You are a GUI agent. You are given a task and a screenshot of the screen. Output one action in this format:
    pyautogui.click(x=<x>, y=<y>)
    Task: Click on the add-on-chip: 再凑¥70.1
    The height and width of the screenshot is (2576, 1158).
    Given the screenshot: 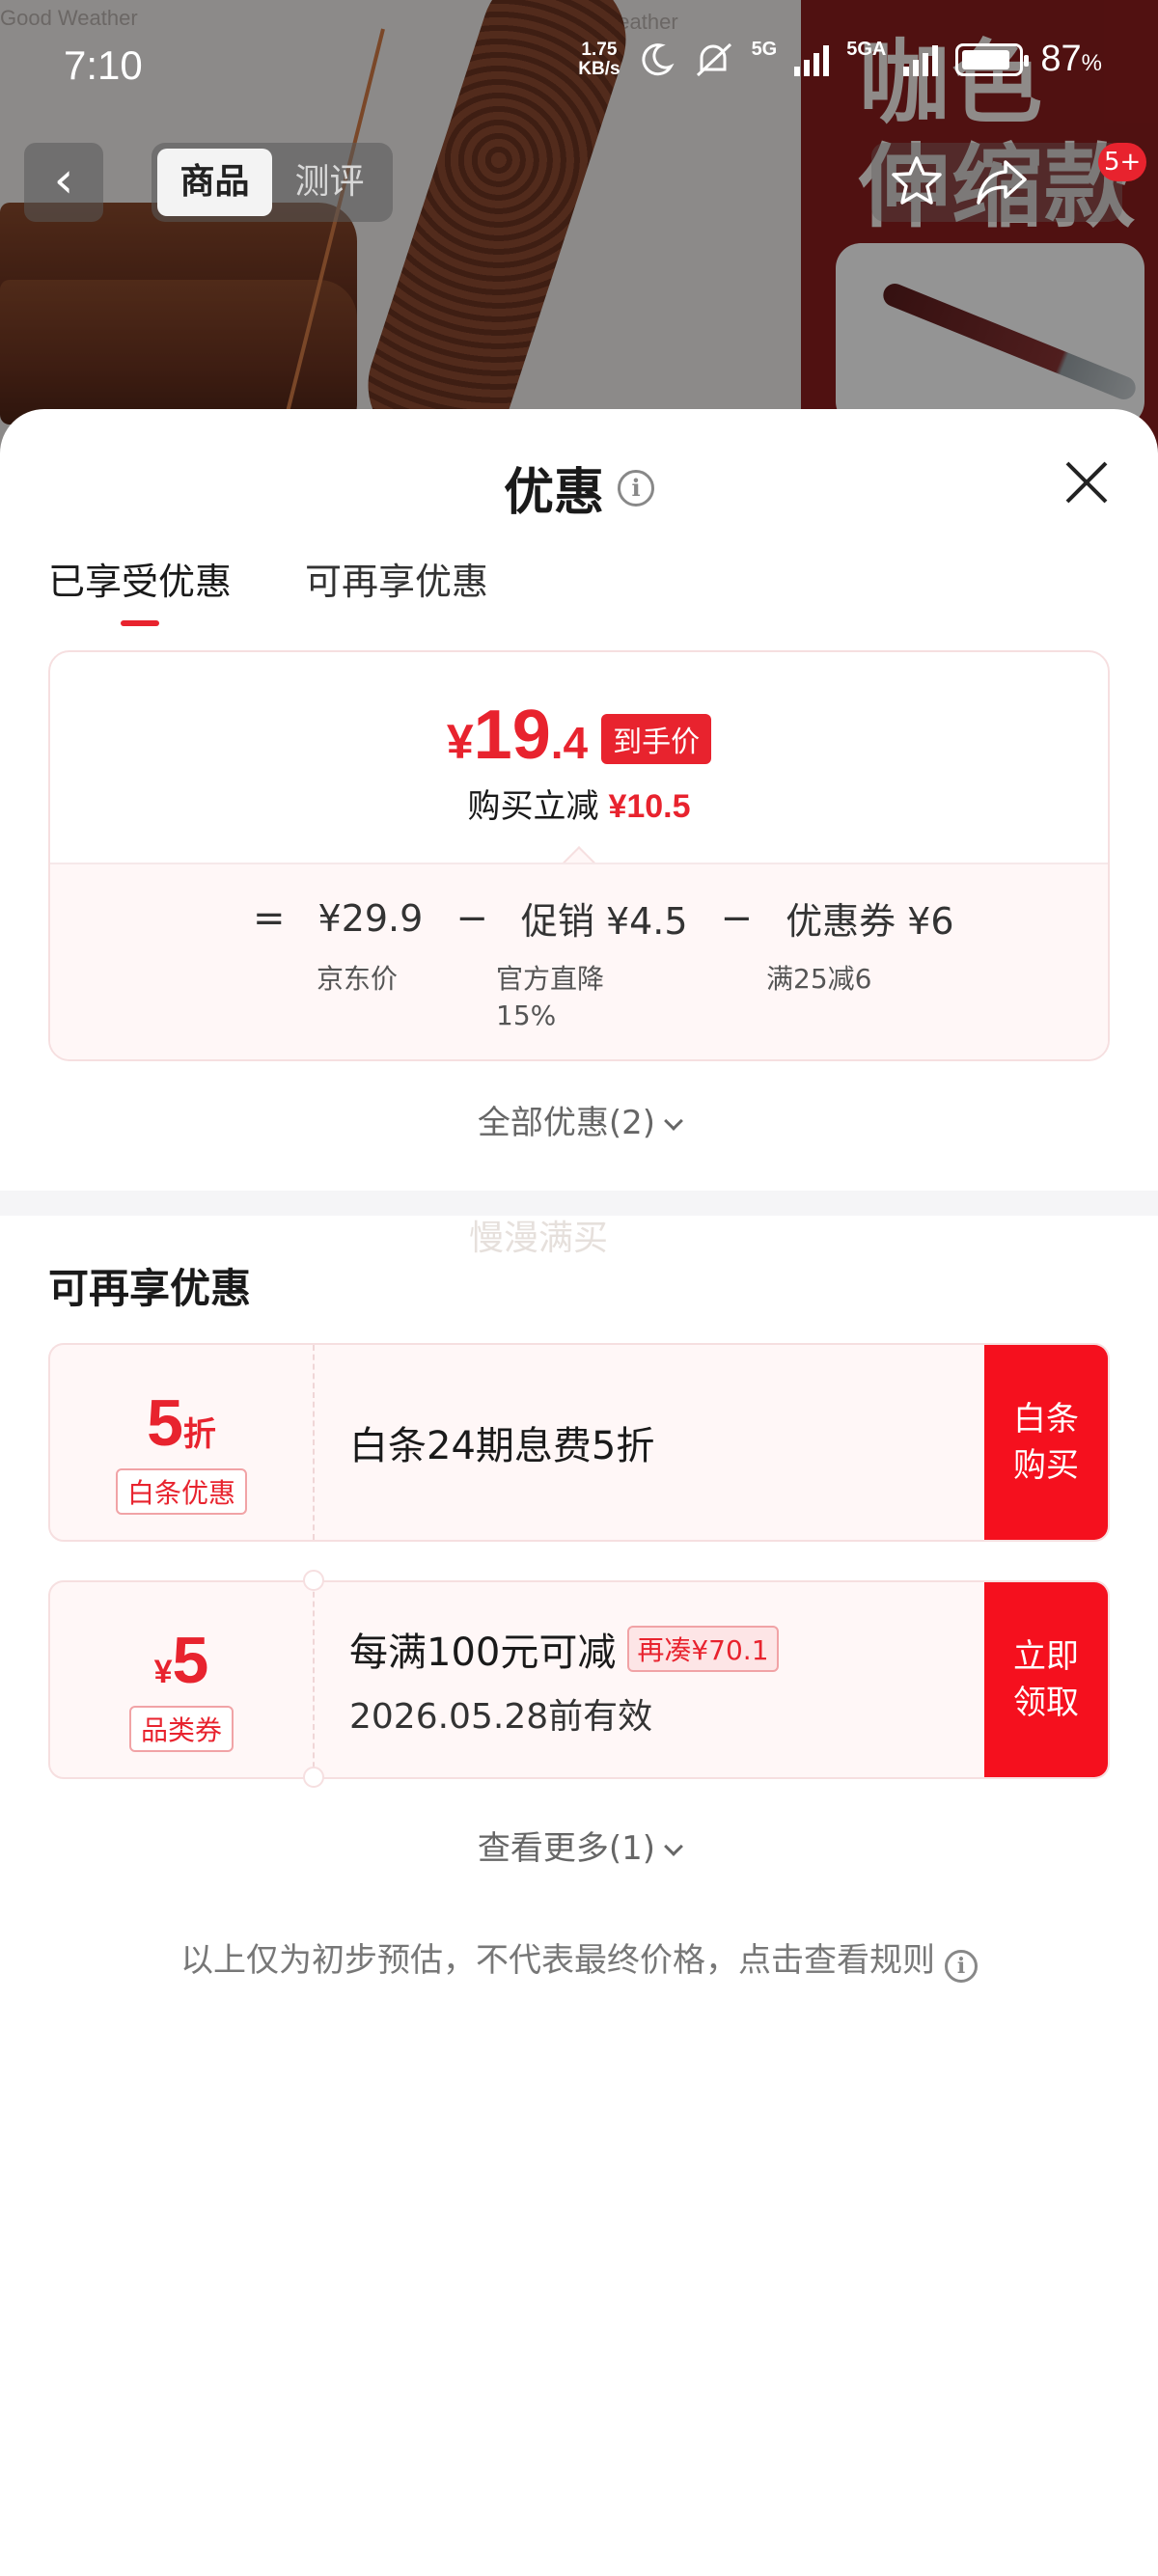 What is the action you would take?
    pyautogui.click(x=703, y=1649)
    